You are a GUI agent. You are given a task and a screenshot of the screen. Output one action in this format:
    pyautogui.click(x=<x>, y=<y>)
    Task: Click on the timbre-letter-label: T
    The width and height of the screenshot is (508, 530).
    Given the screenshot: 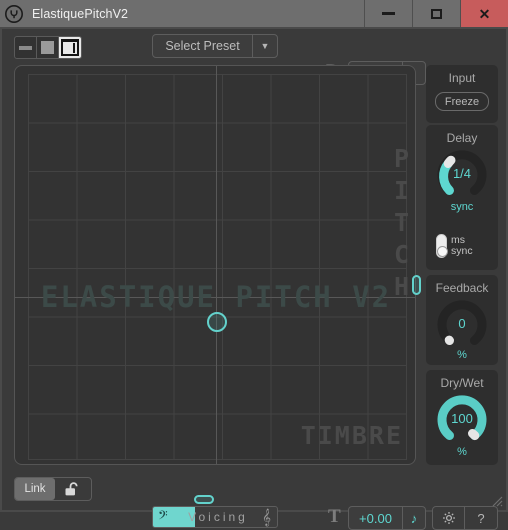 What is the action you would take?
    pyautogui.click(x=334, y=516)
    